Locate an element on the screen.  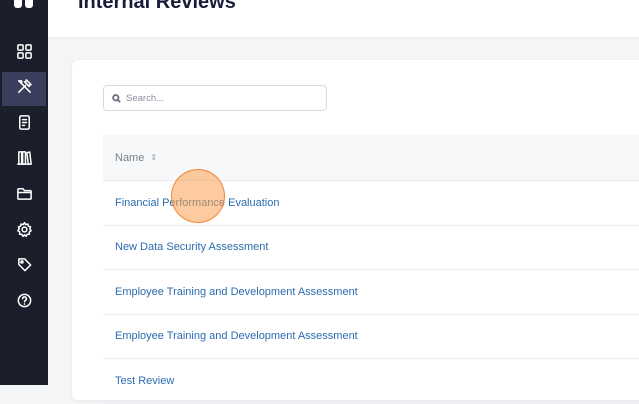
app-logo is located at coordinates (24, 6).